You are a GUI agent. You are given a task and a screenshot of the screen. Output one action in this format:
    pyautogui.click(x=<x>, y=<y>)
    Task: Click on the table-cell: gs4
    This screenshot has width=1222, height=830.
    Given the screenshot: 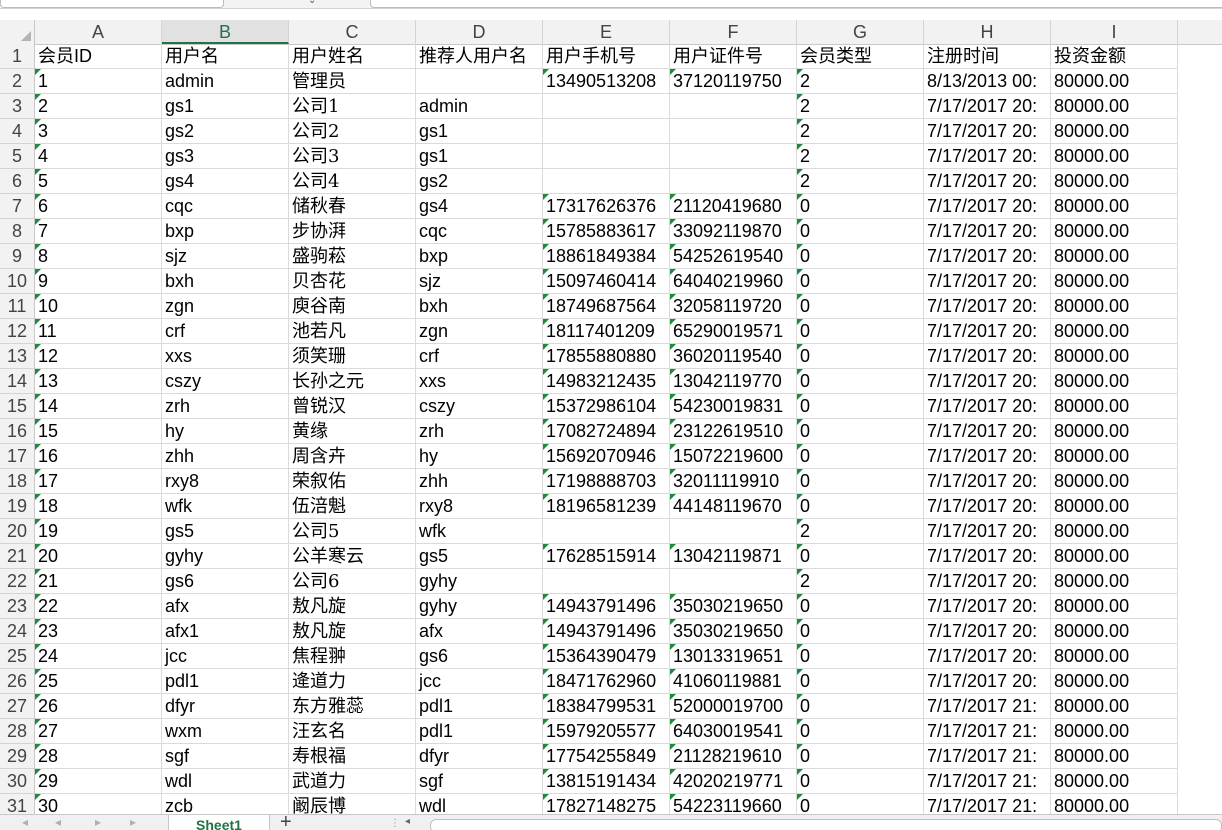 What is the action you would take?
    pyautogui.click(x=225, y=181)
    